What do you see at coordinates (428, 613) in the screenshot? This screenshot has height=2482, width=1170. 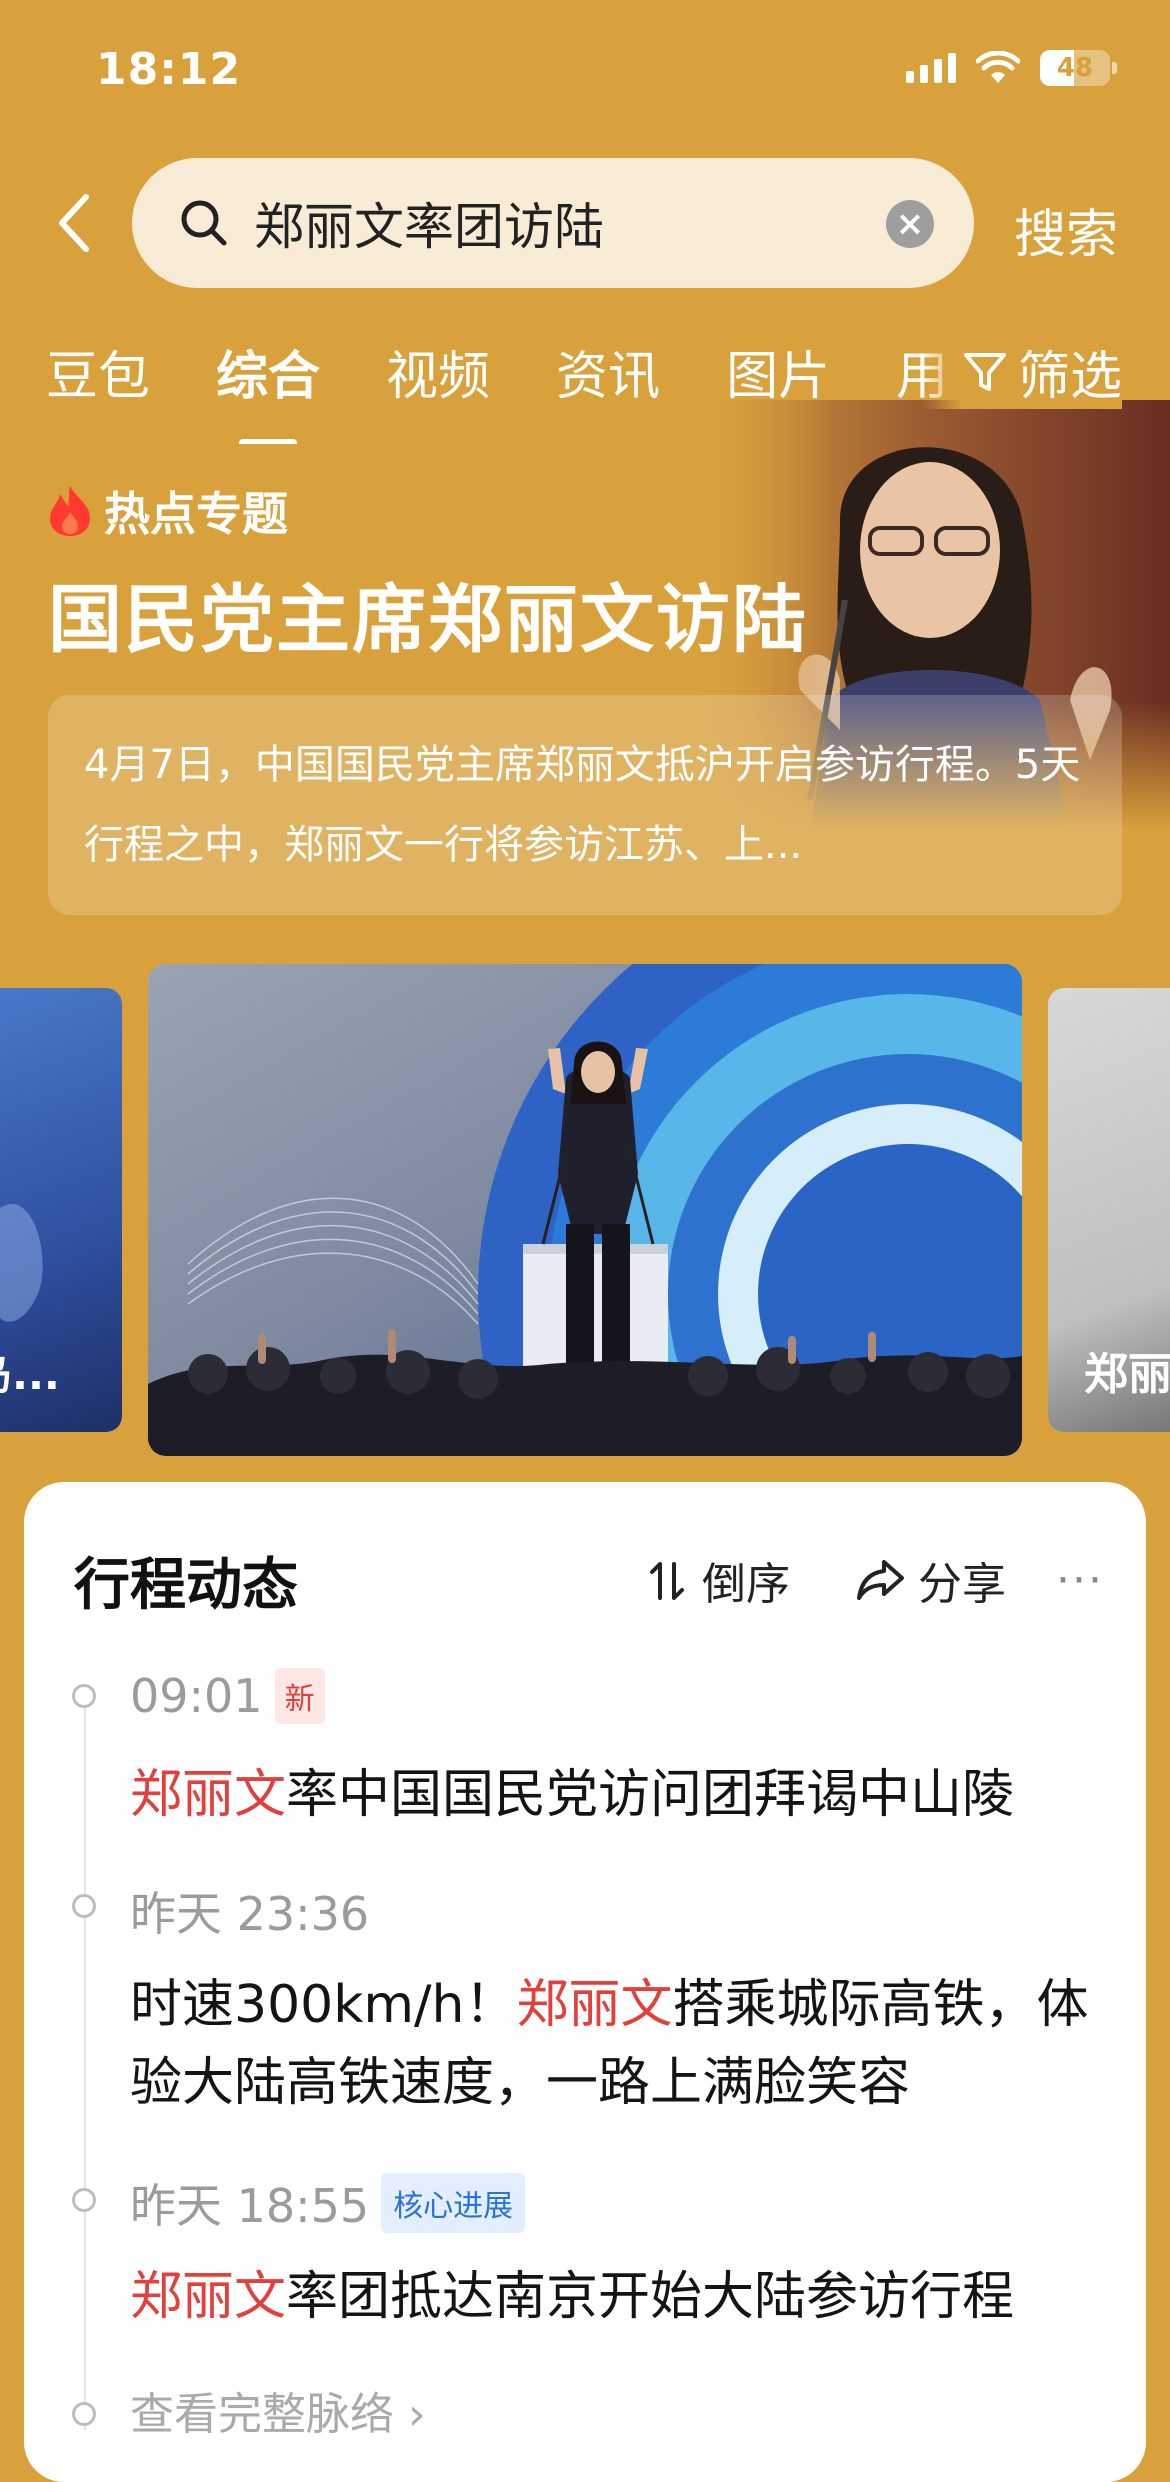 I see `topic-title: 国民党主席郑丽文访陆` at bounding box center [428, 613].